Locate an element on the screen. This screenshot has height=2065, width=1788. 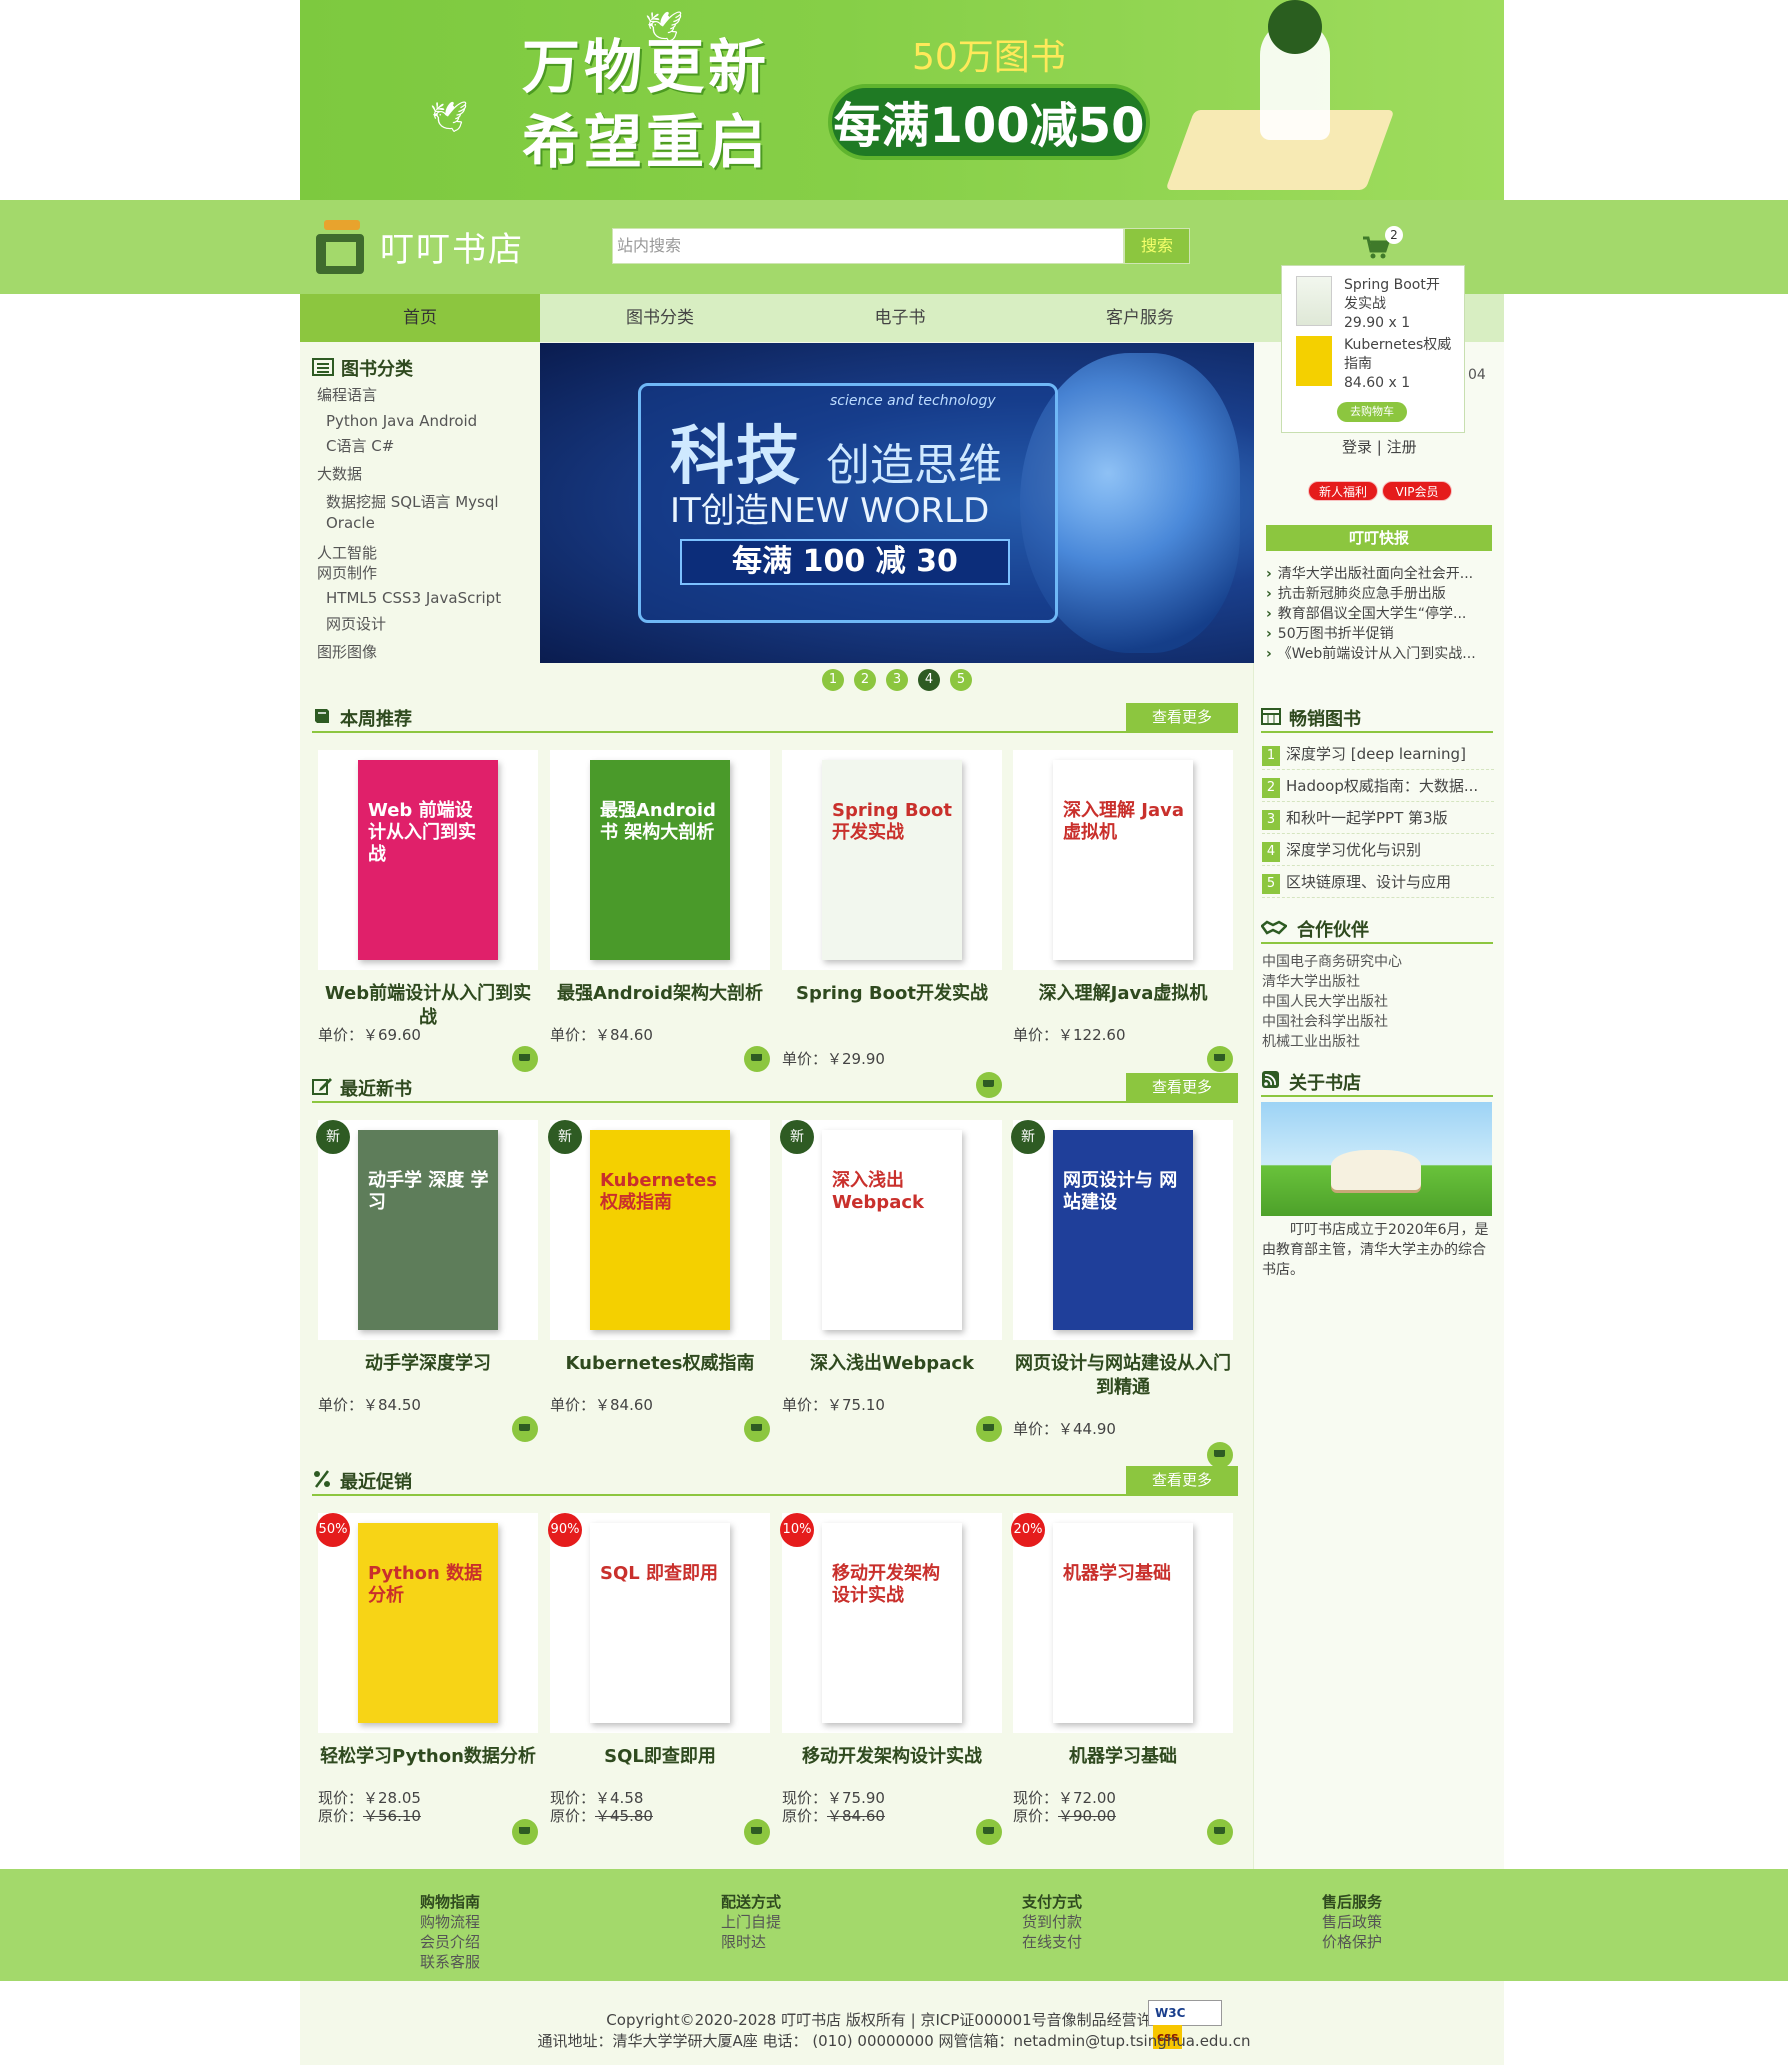
bestseller-item: 3 和秋叶一起学PPT 第3版 is located at coordinates (1378, 820).